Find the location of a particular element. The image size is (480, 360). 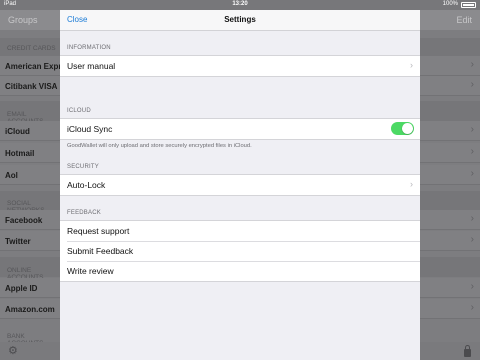

section-header-information: INFORMATION is located at coordinates (89, 48).